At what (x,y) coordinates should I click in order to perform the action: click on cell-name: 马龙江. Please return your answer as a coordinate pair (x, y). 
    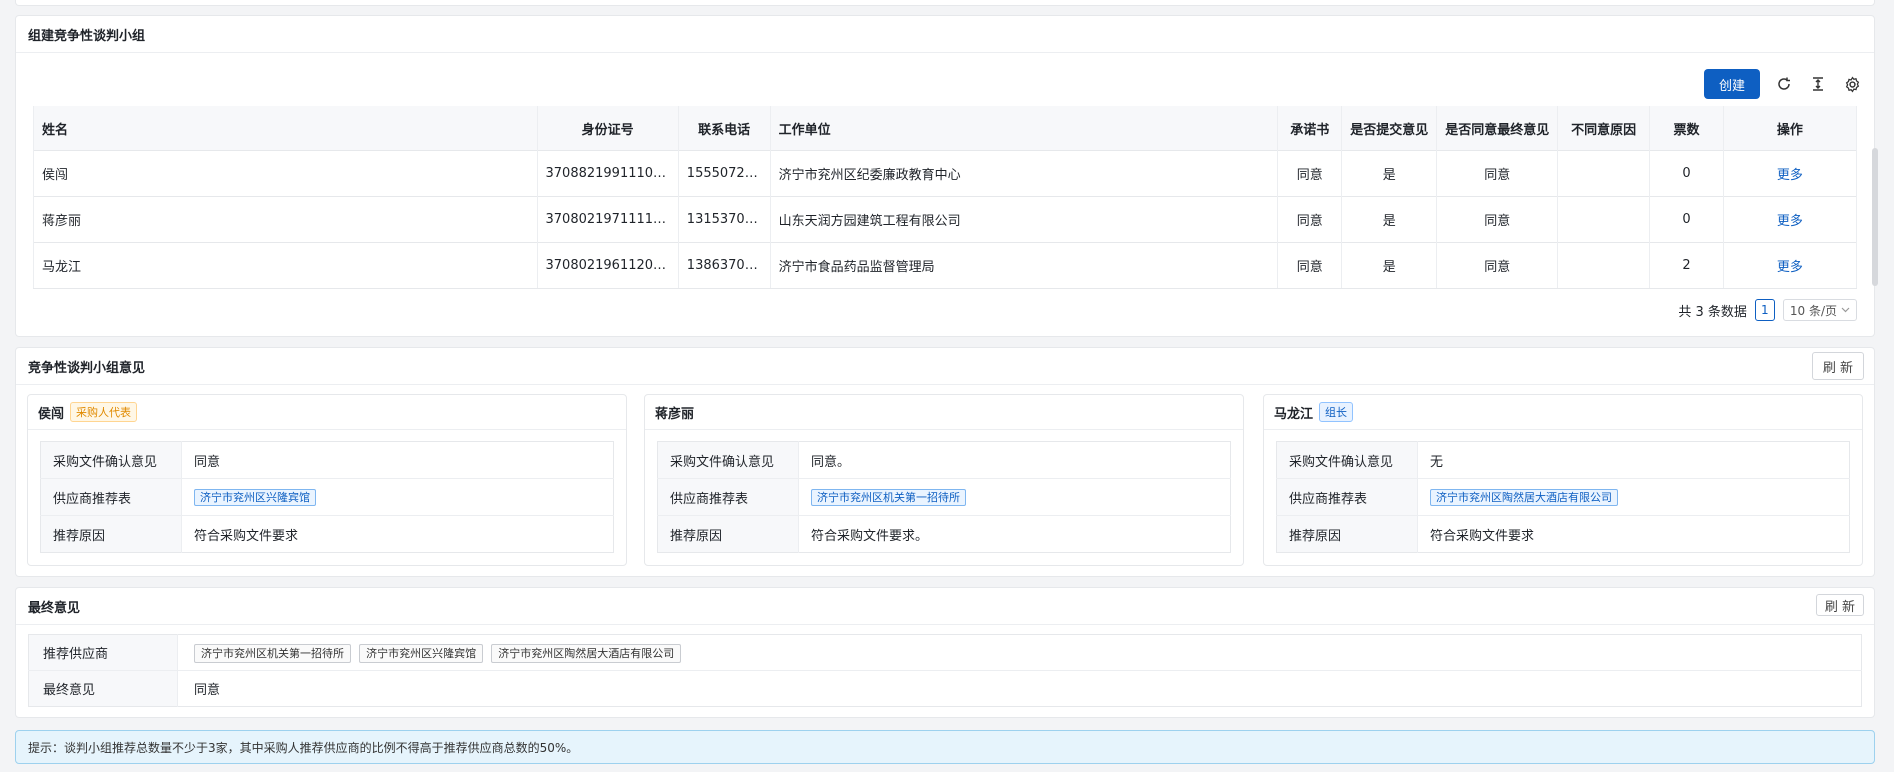
    Looking at the image, I should click on (285, 265).